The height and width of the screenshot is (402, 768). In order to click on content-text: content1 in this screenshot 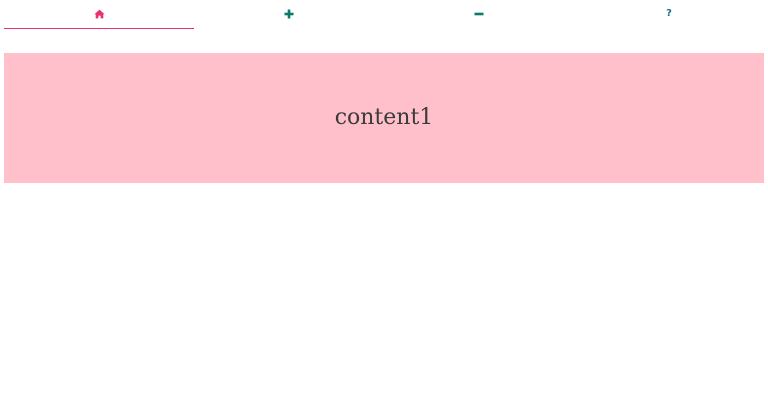, I will do `click(384, 117)`.